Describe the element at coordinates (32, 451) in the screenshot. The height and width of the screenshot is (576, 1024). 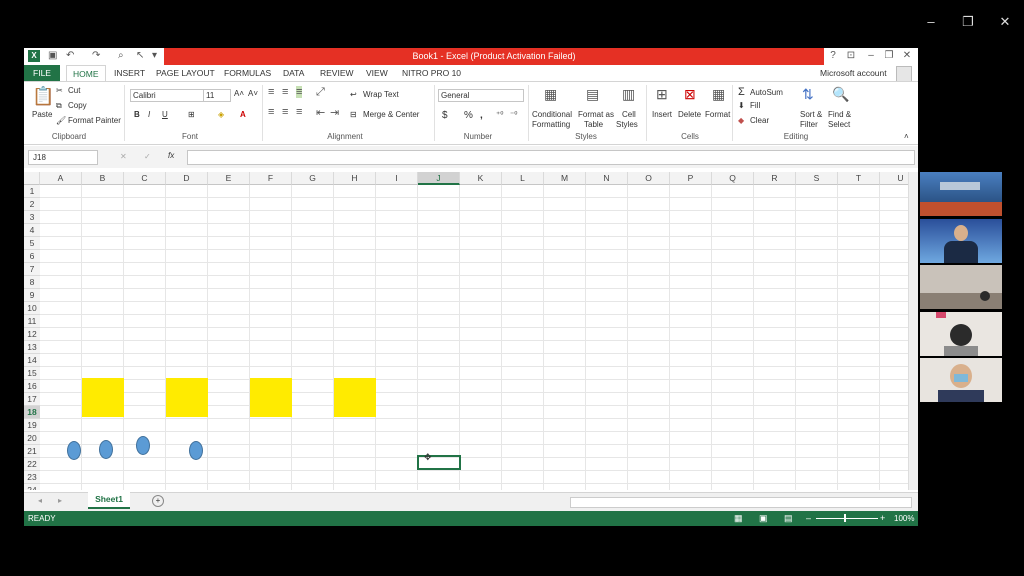
I see `row-header: 21` at that location.